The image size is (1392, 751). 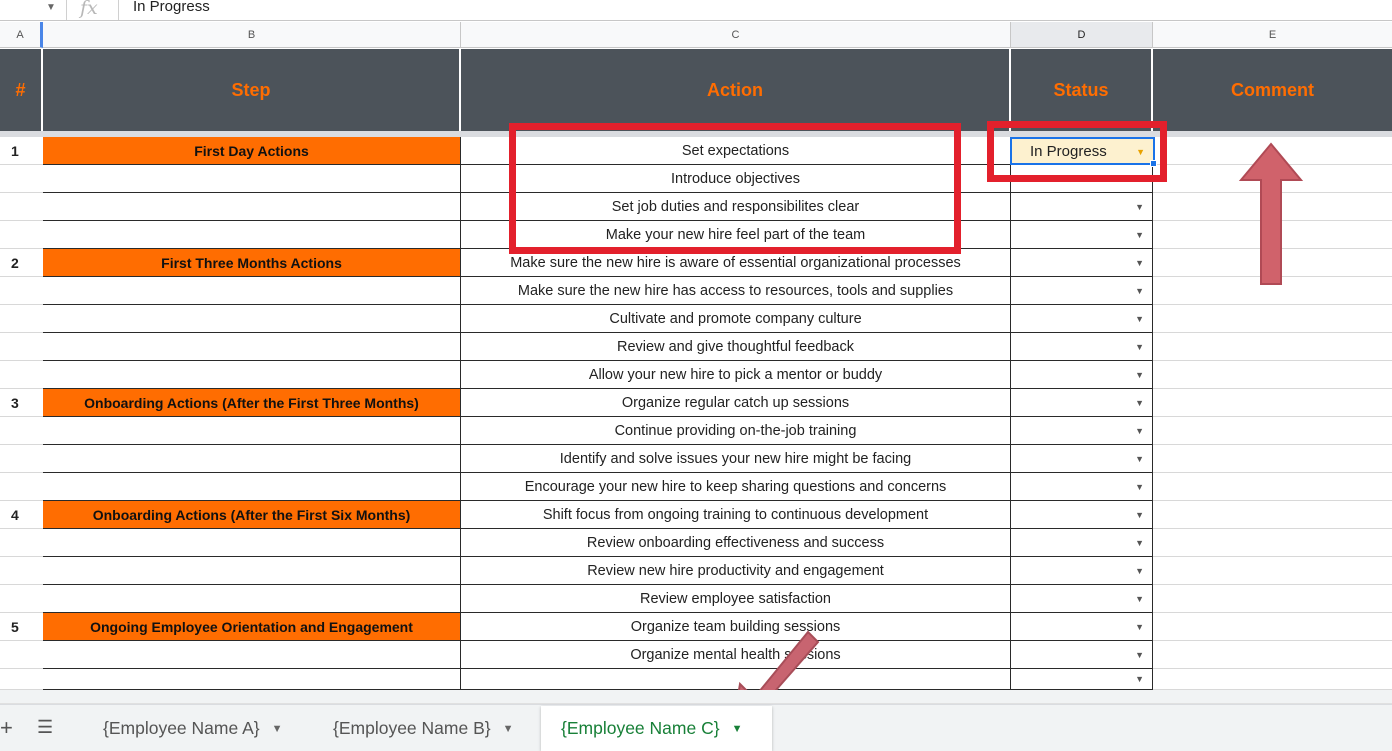 What do you see at coordinates (252, 90) in the screenshot?
I see `header-step: Step` at bounding box center [252, 90].